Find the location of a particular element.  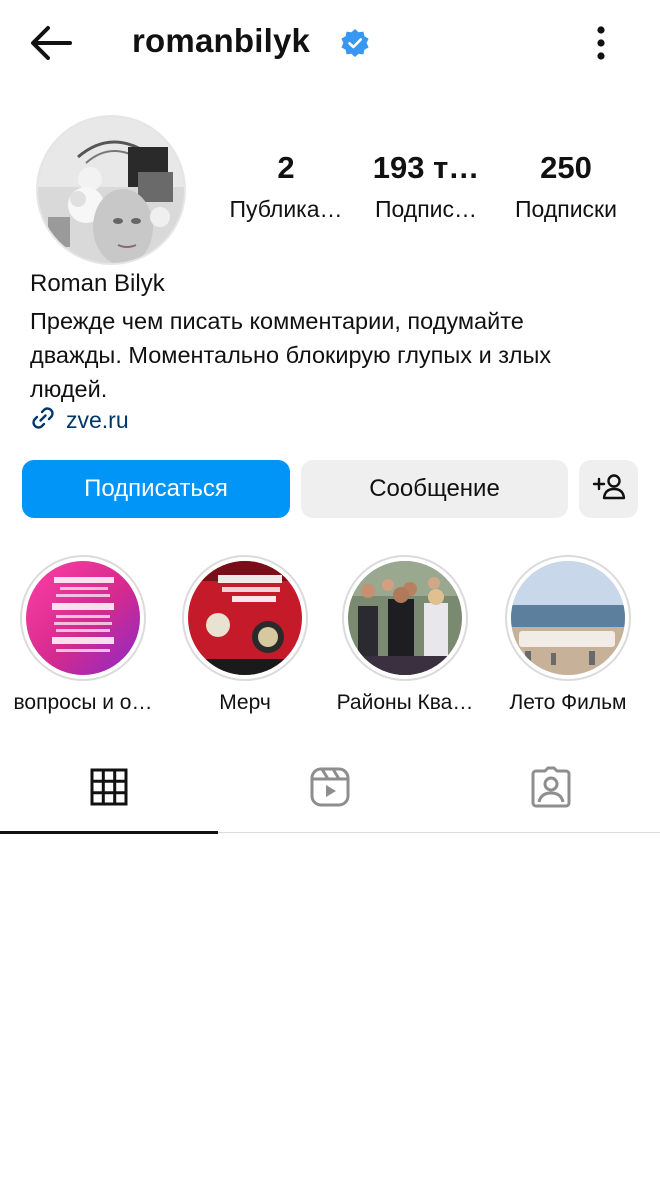

more-options-icon is located at coordinates (601, 43).